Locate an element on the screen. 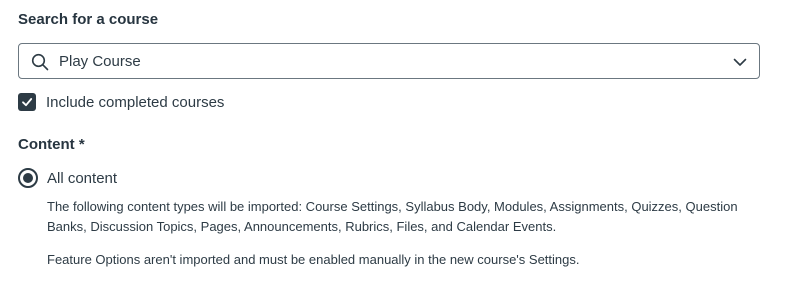 The width and height of the screenshot is (786, 281). all-content-option: All content is located at coordinates (67, 178).